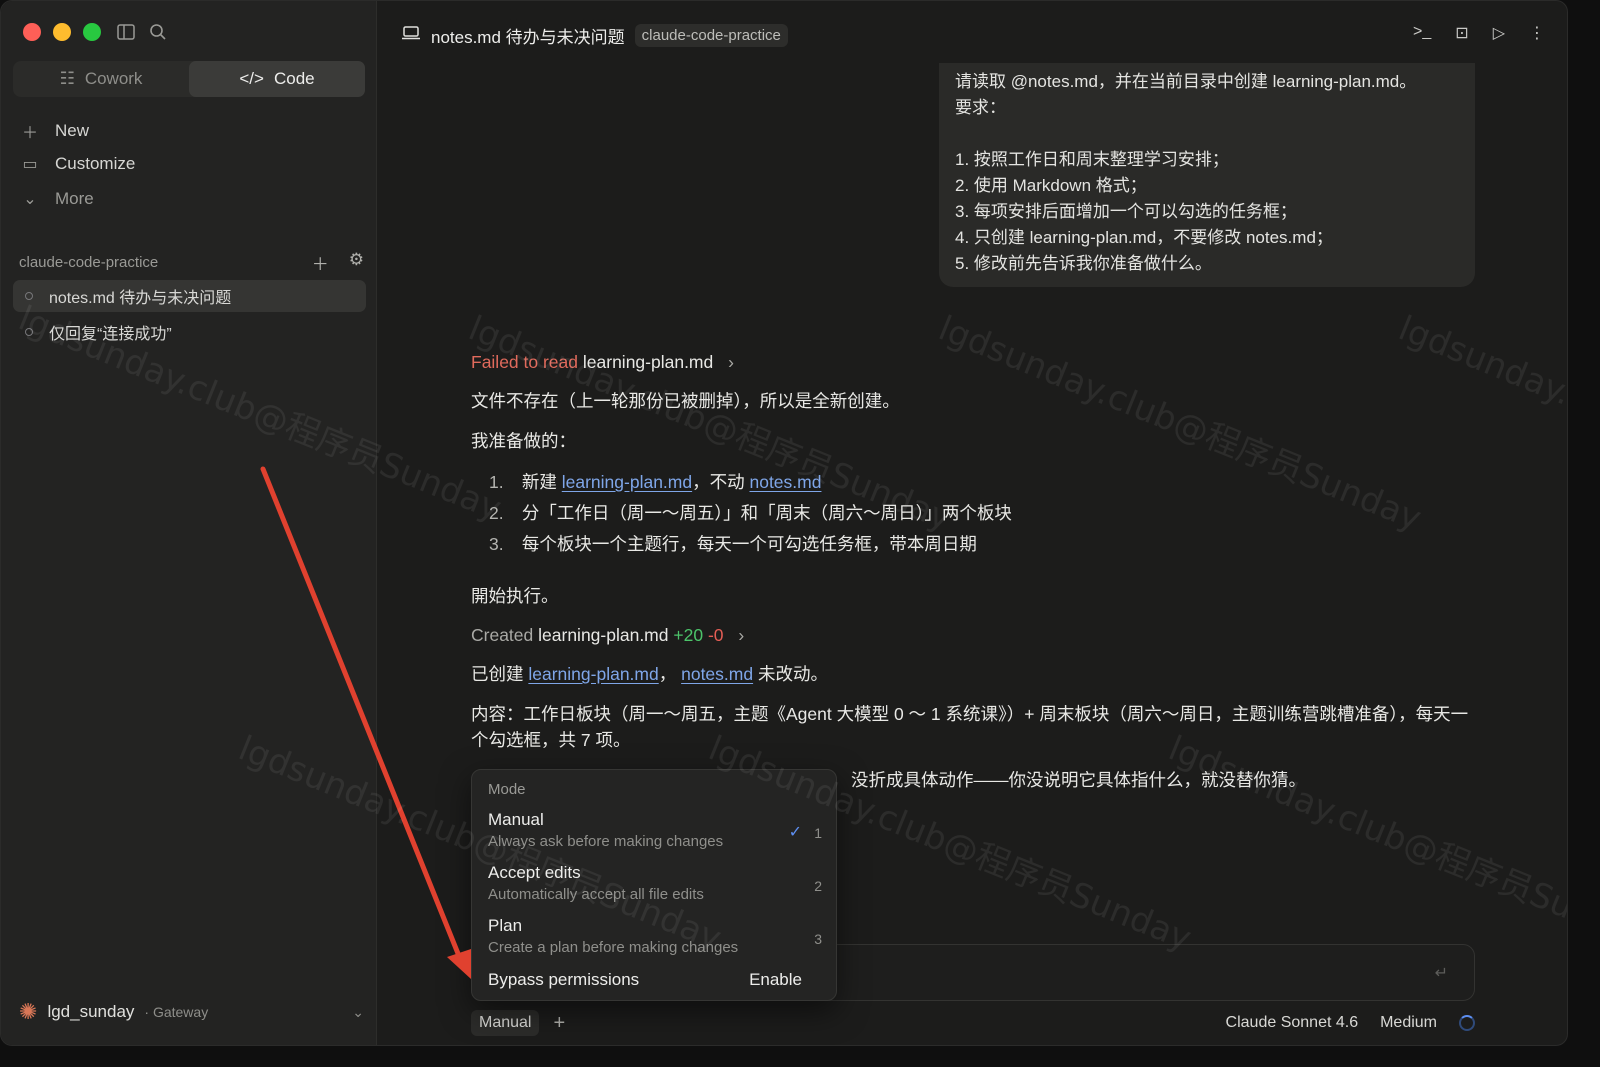 The width and height of the screenshot is (1600, 1067). What do you see at coordinates (158, 32) in the screenshot?
I see `search-icon` at bounding box center [158, 32].